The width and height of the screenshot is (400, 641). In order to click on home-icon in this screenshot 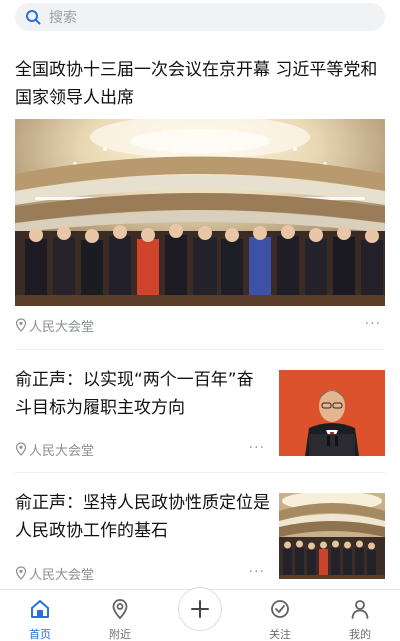, I will do `click(40, 609)`.